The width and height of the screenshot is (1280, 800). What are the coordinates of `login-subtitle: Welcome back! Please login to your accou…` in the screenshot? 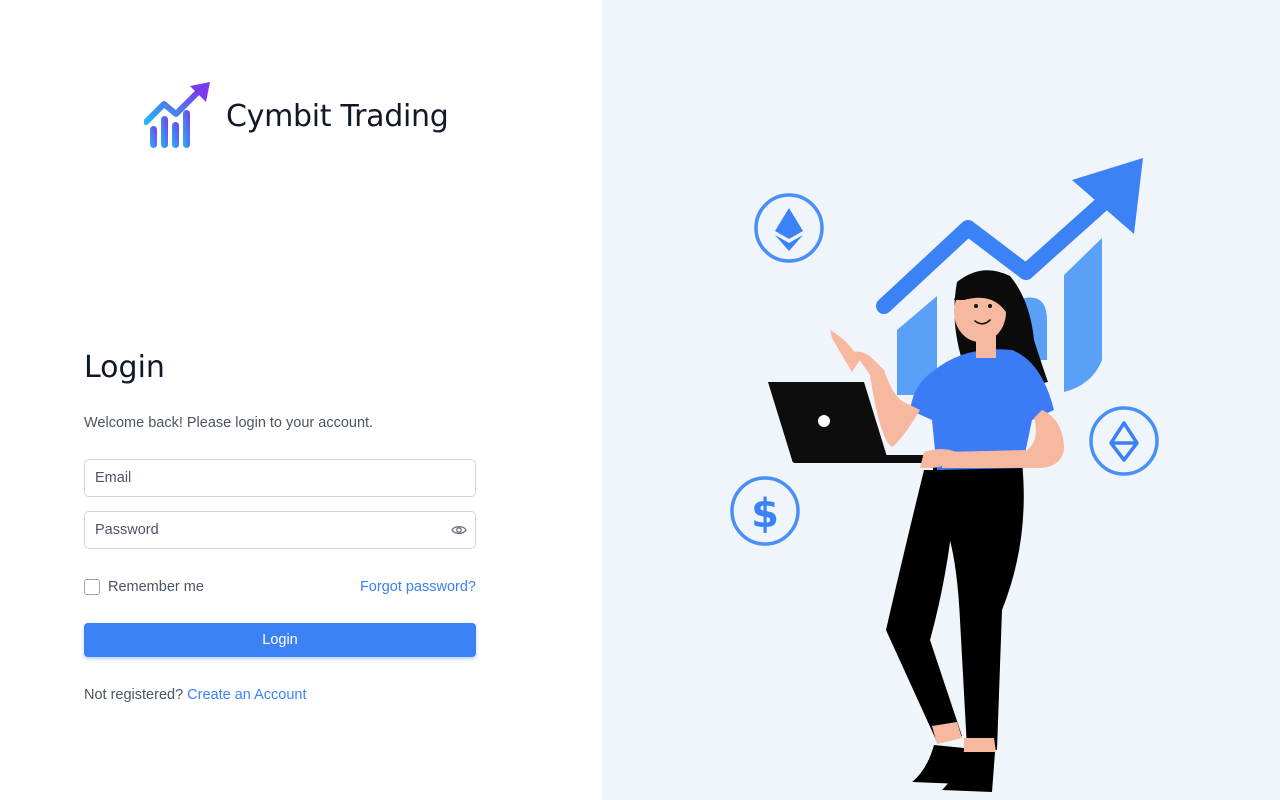 It's located at (229, 423).